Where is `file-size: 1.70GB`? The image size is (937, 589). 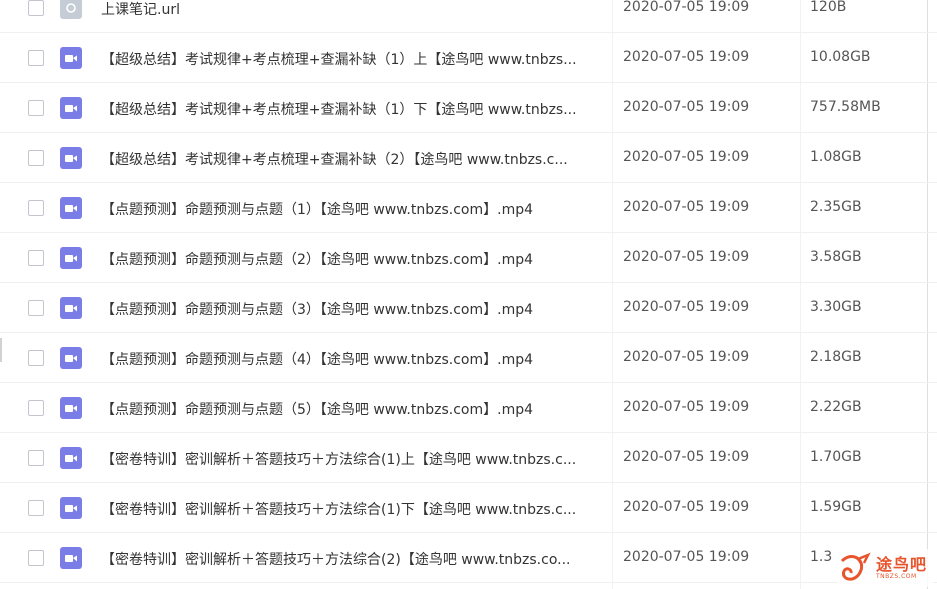
file-size: 1.70GB is located at coordinates (836, 457).